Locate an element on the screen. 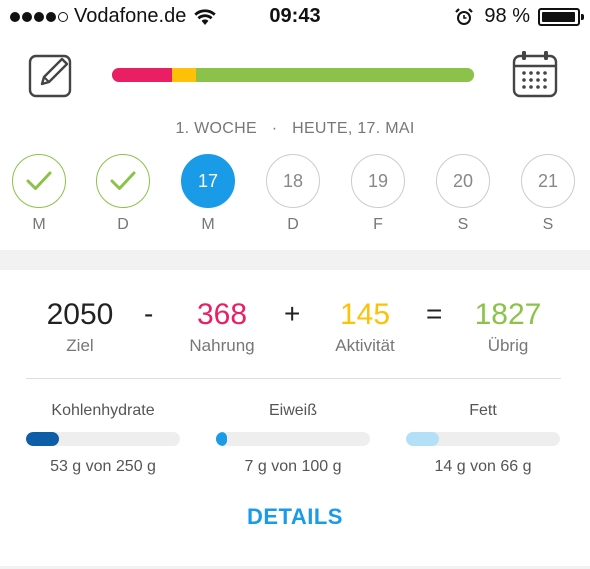 The image size is (590, 569). day-date: 19 is located at coordinates (378, 180).